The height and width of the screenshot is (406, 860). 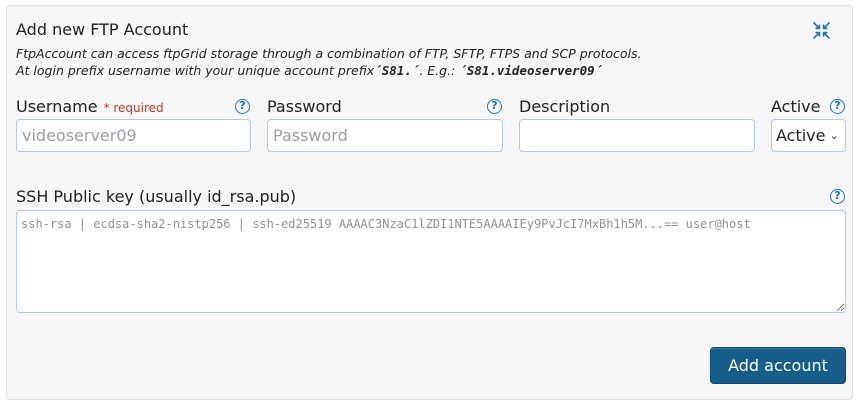 I want to click on ssh-key-help-icon: ?, so click(x=837, y=196).